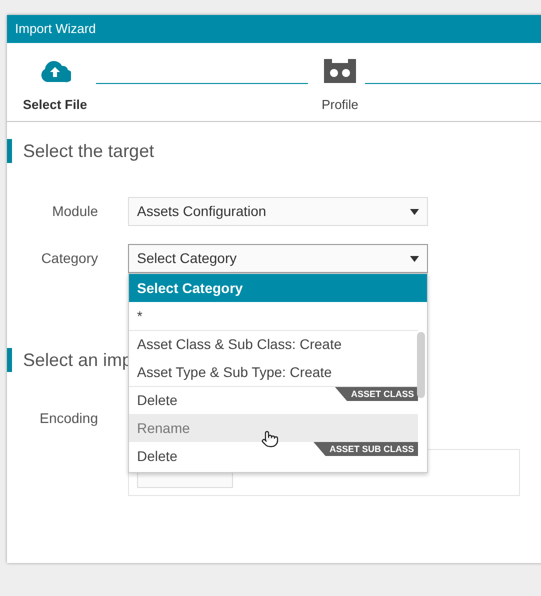 The height and width of the screenshot is (596, 541). What do you see at coordinates (365, 449) in the screenshot?
I see `group-tag: ASSET SUB CLASS` at bounding box center [365, 449].